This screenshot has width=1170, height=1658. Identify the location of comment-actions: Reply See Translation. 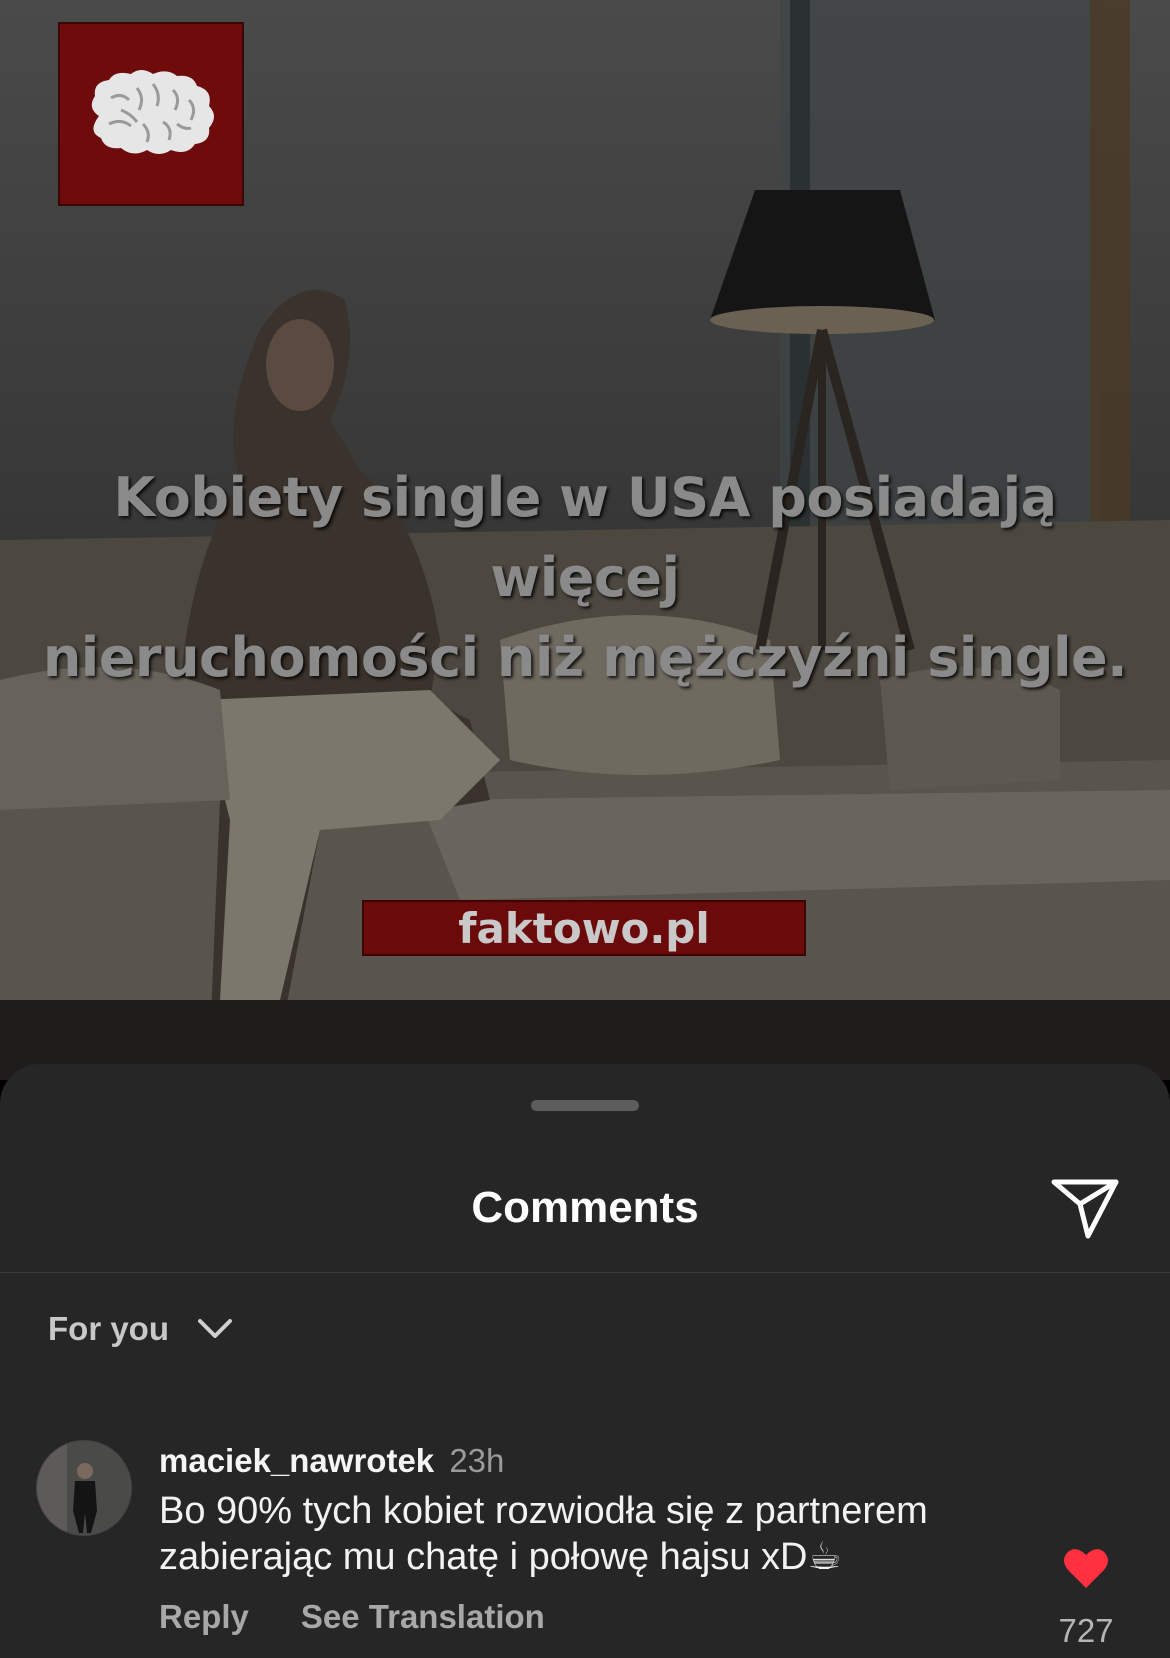
(352, 1617).